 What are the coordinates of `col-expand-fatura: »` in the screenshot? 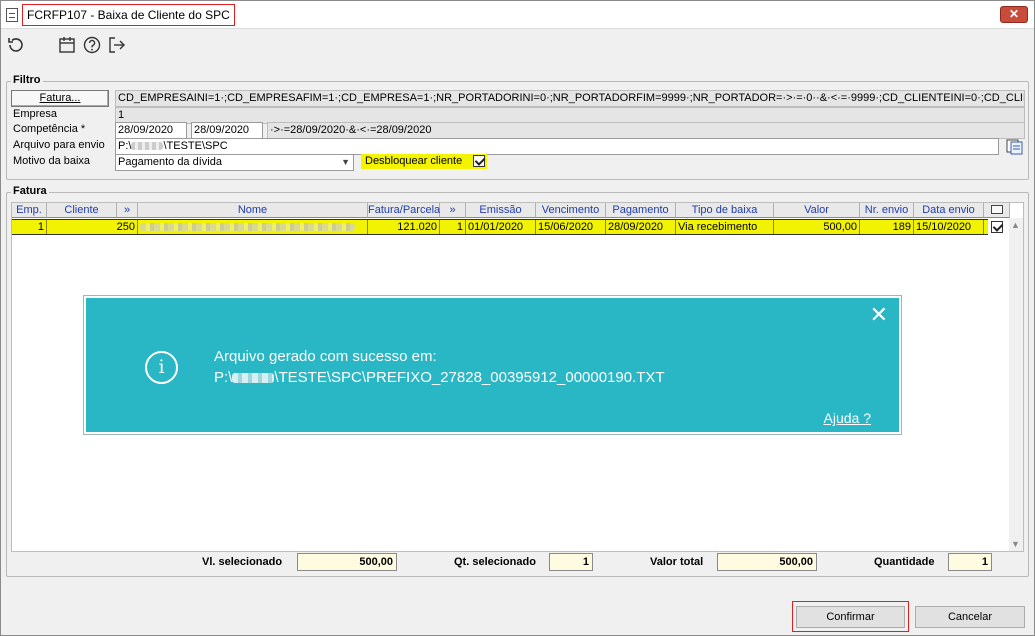 It's located at (453, 210).